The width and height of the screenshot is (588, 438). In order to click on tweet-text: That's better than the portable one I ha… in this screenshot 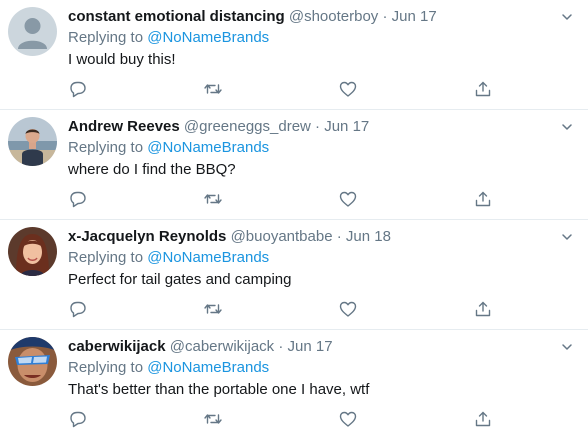, I will do `click(219, 389)`.